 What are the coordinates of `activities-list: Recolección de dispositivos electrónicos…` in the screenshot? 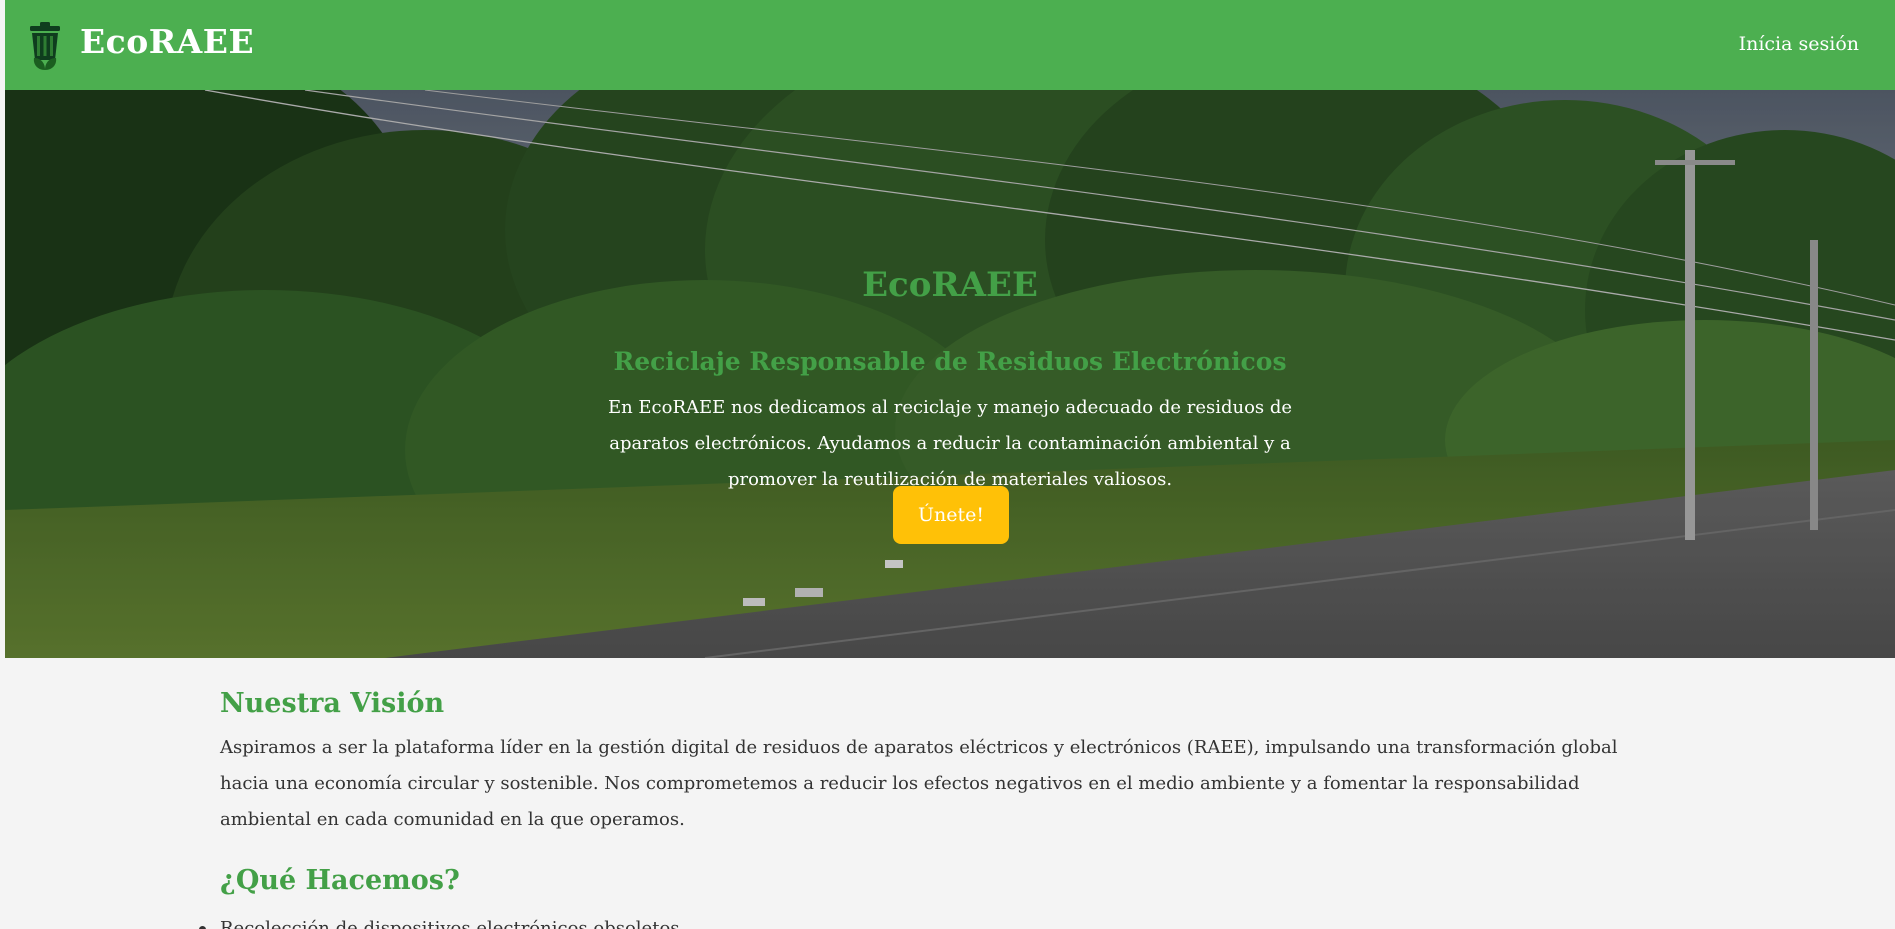 It's located at (439, 920).